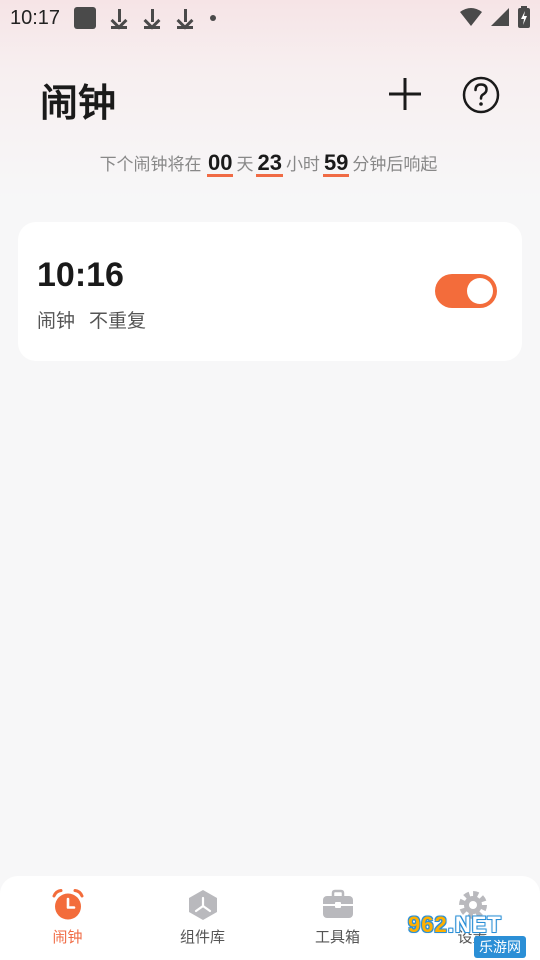 This screenshot has width=540, height=960. Describe the element at coordinates (500, 947) in the screenshot. I see `watermark-badge: 乐游网` at that location.